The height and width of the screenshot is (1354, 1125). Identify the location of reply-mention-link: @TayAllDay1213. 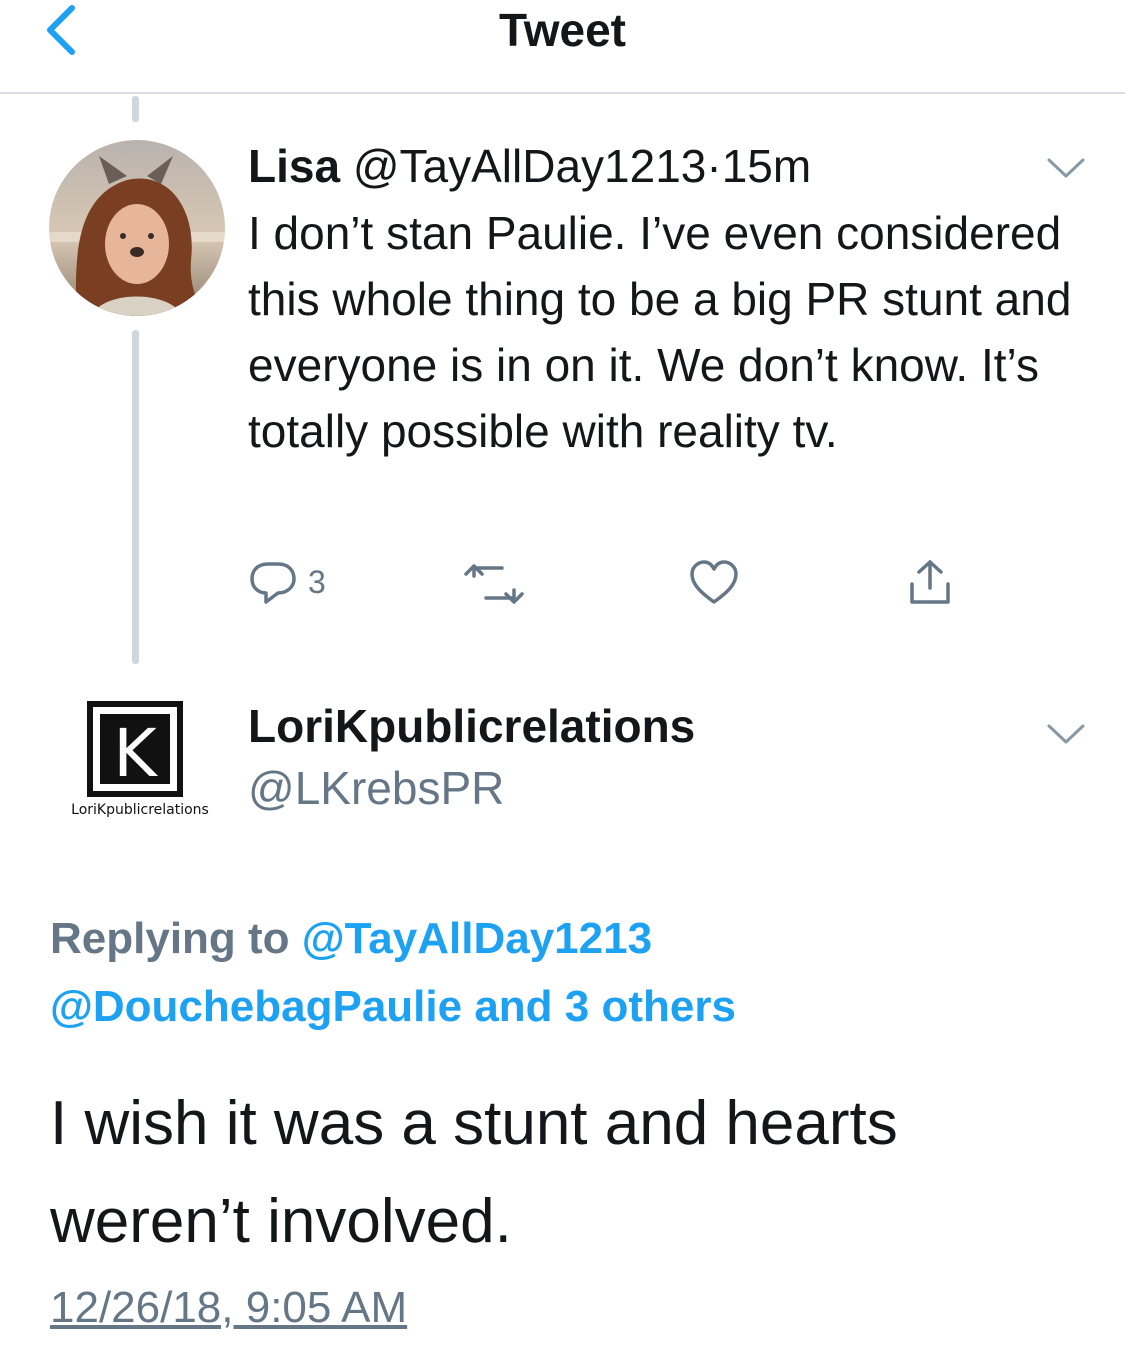
(477, 938).